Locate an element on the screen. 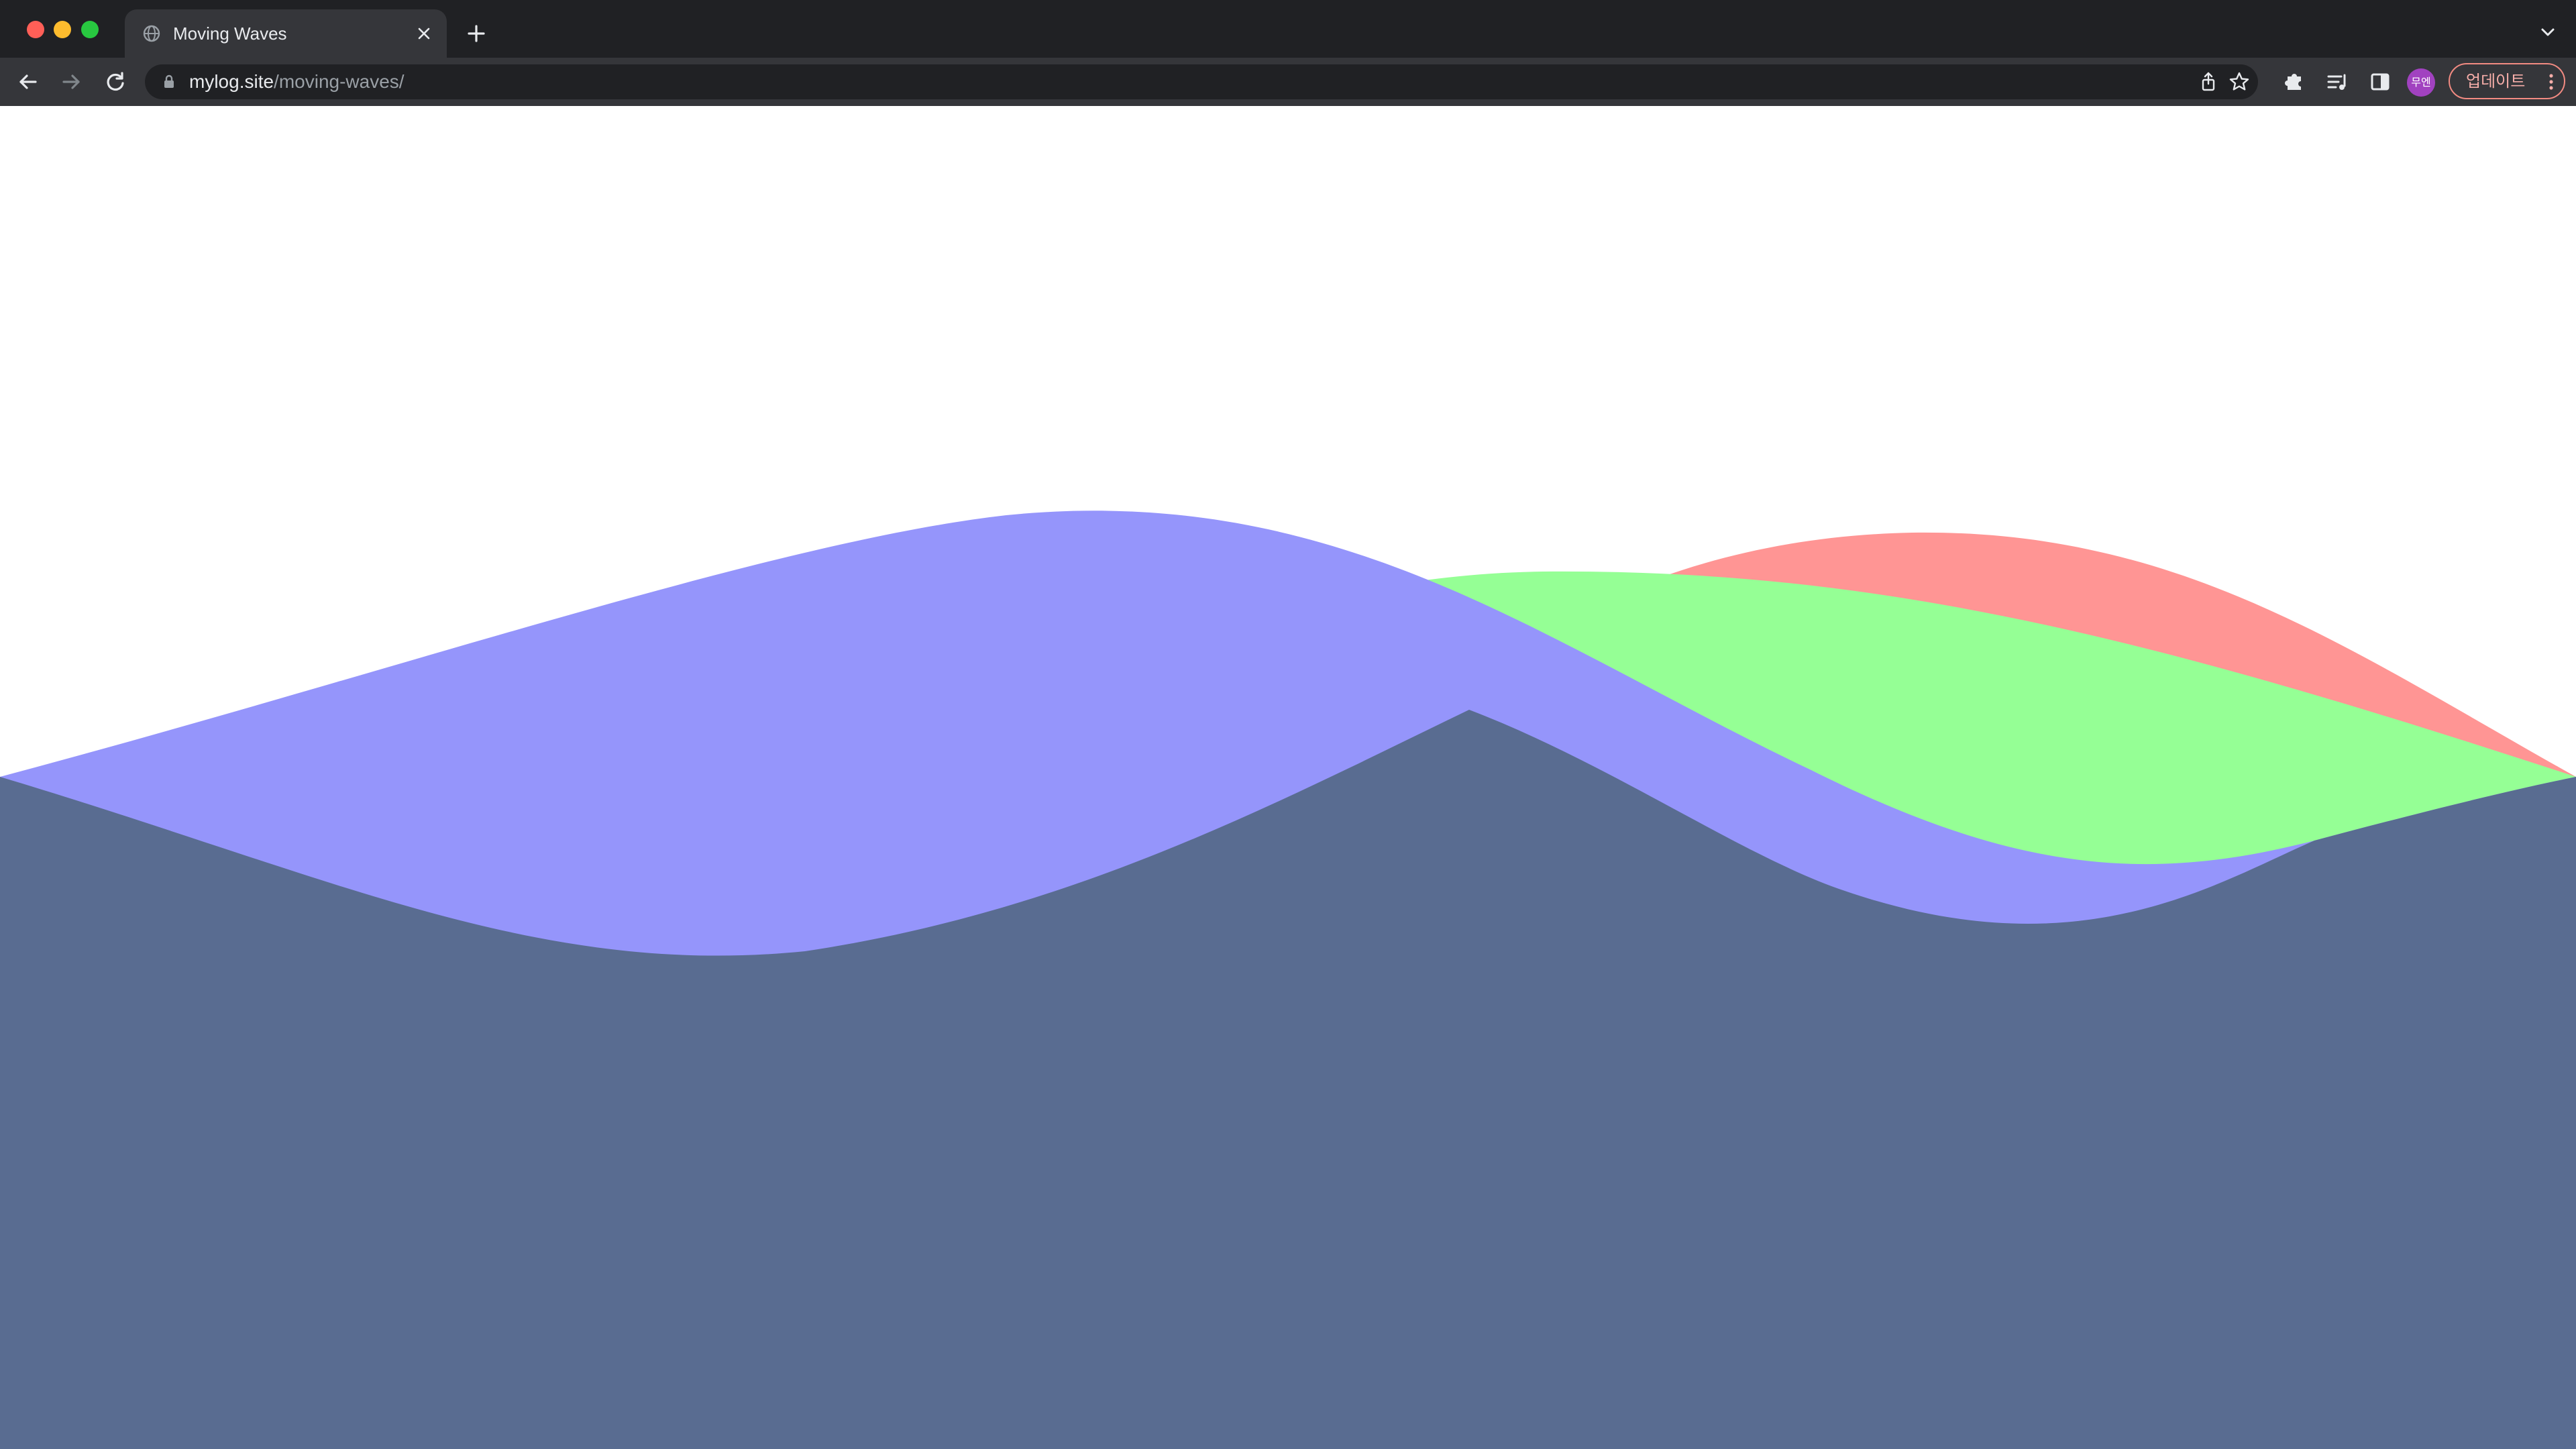  reading-list-icon is located at coordinates (2337, 82).